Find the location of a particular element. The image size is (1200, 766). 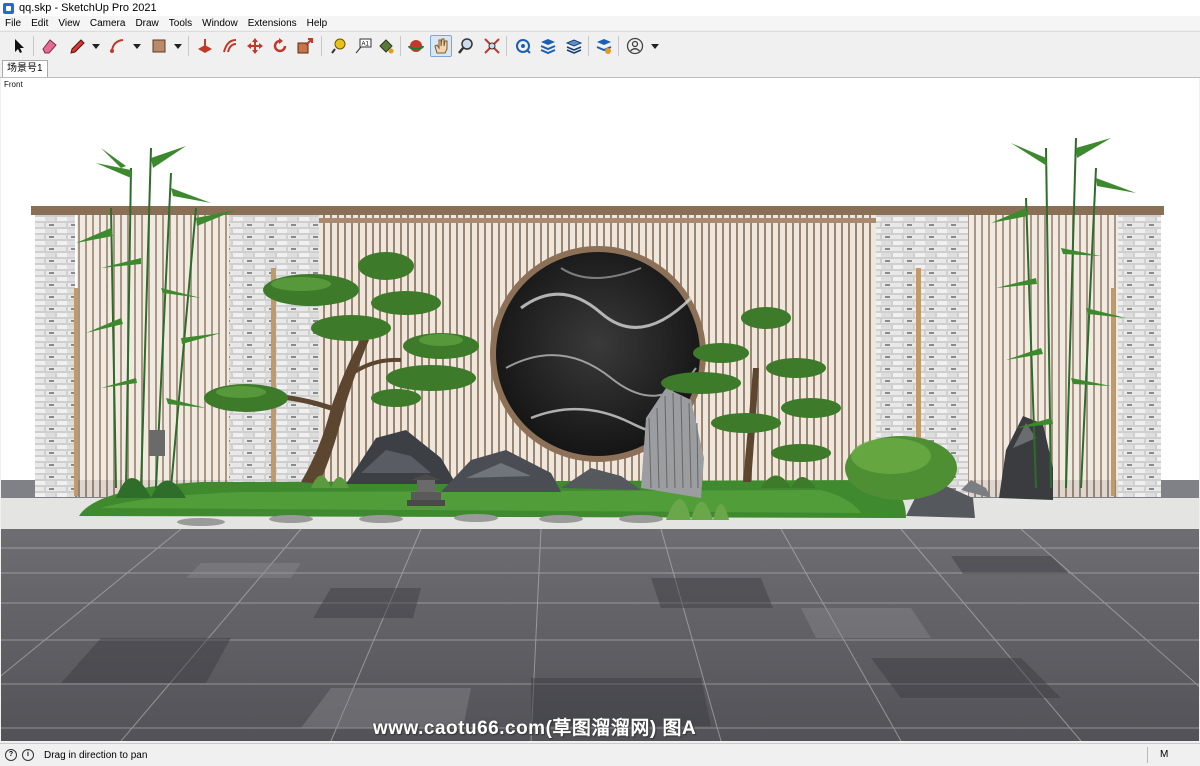

select-tool-button is located at coordinates (19, 46).